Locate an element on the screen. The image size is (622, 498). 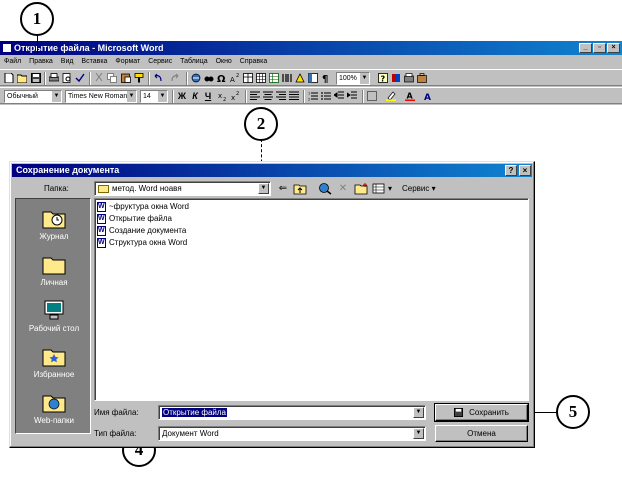
book-icon is located at coordinates (396, 78).